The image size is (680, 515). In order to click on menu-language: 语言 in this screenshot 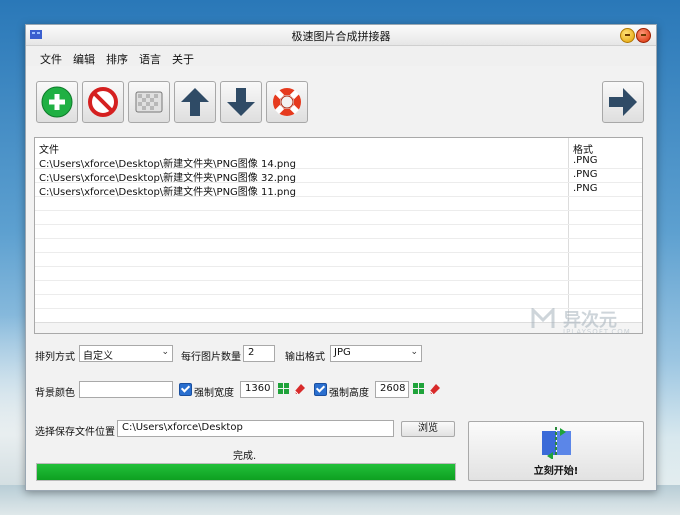, I will do `click(150, 59)`.